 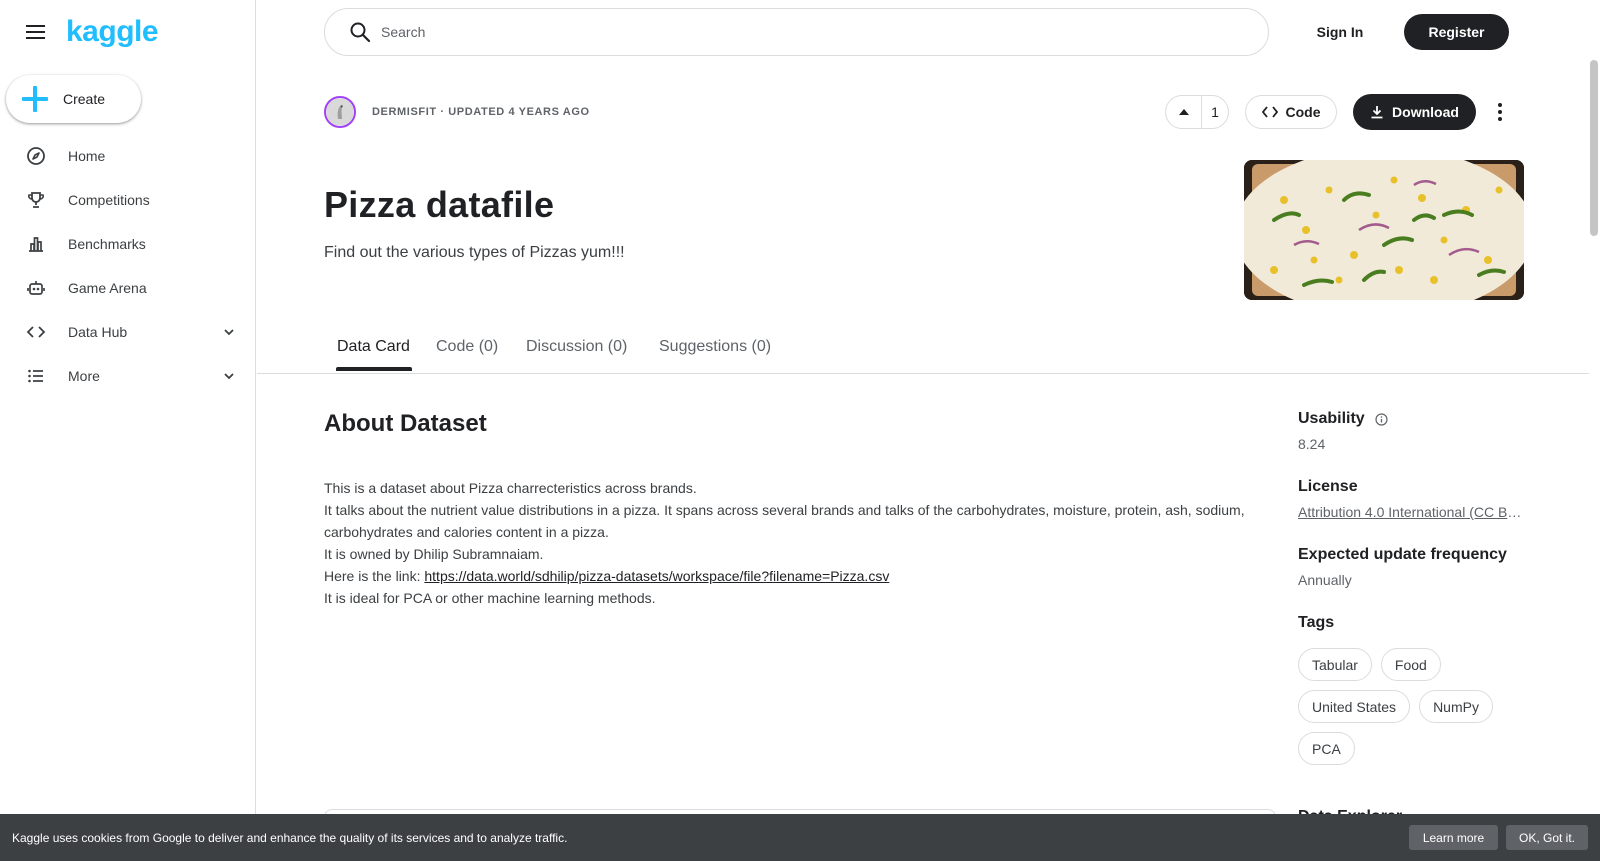 What do you see at coordinates (1184, 112) in the screenshot?
I see `upvote-arrow-icon` at bounding box center [1184, 112].